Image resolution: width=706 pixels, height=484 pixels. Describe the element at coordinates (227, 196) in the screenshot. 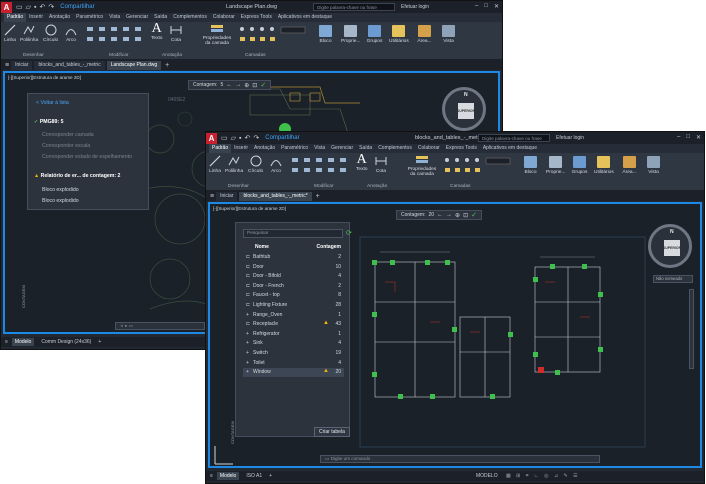

I see `file-tab-start: Iniciar` at that location.